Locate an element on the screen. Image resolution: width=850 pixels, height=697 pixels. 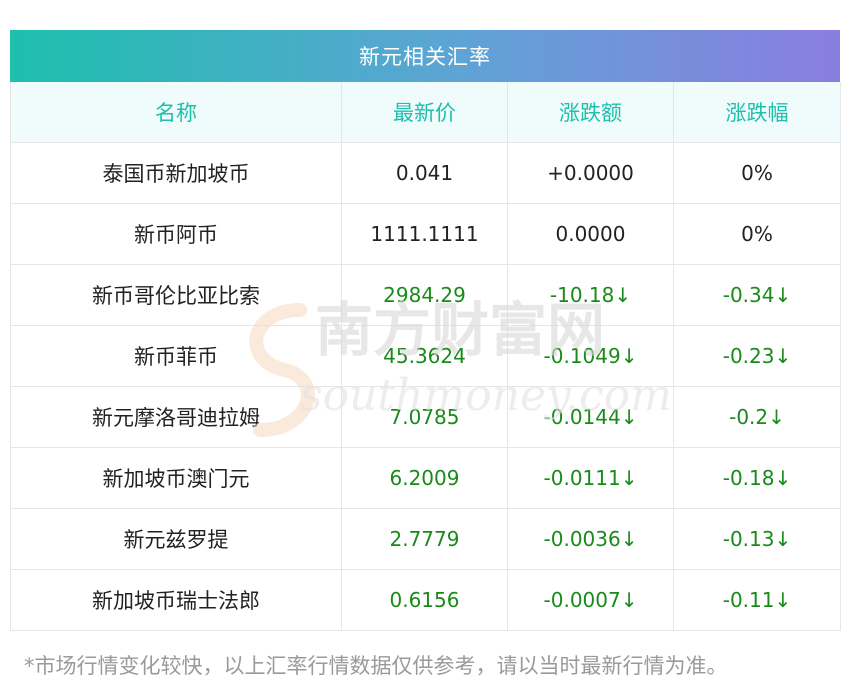
currency-pair-name: 新元摩洛哥迪拉姆 is located at coordinates (176, 417).